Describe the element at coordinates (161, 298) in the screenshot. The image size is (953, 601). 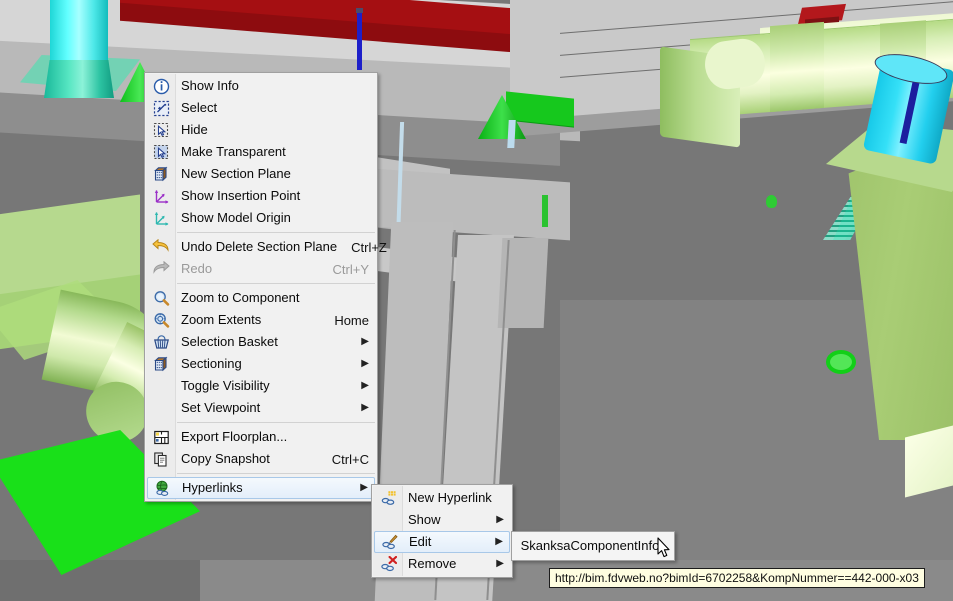
I see `magnifier-icon` at that location.